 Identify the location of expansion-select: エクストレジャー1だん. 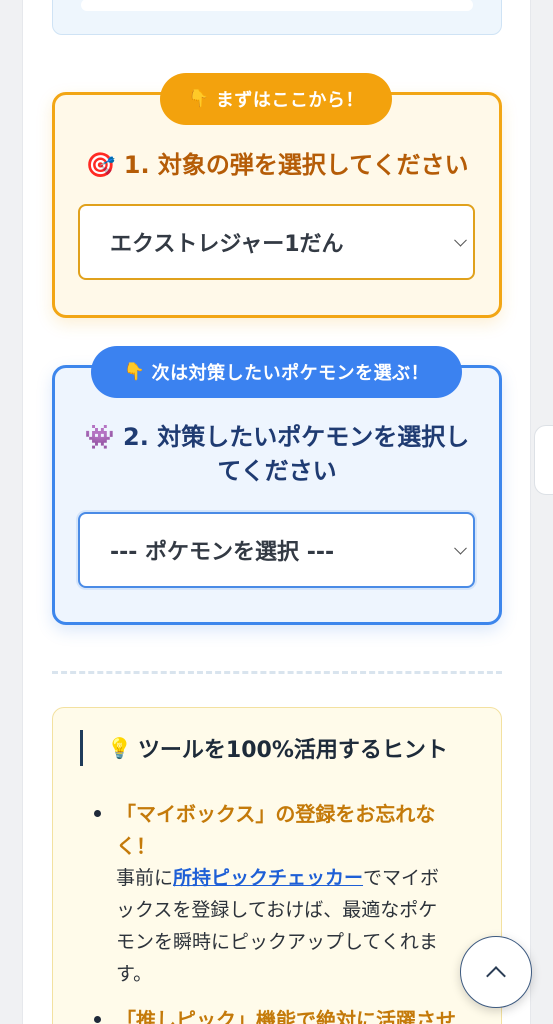
(276, 242).